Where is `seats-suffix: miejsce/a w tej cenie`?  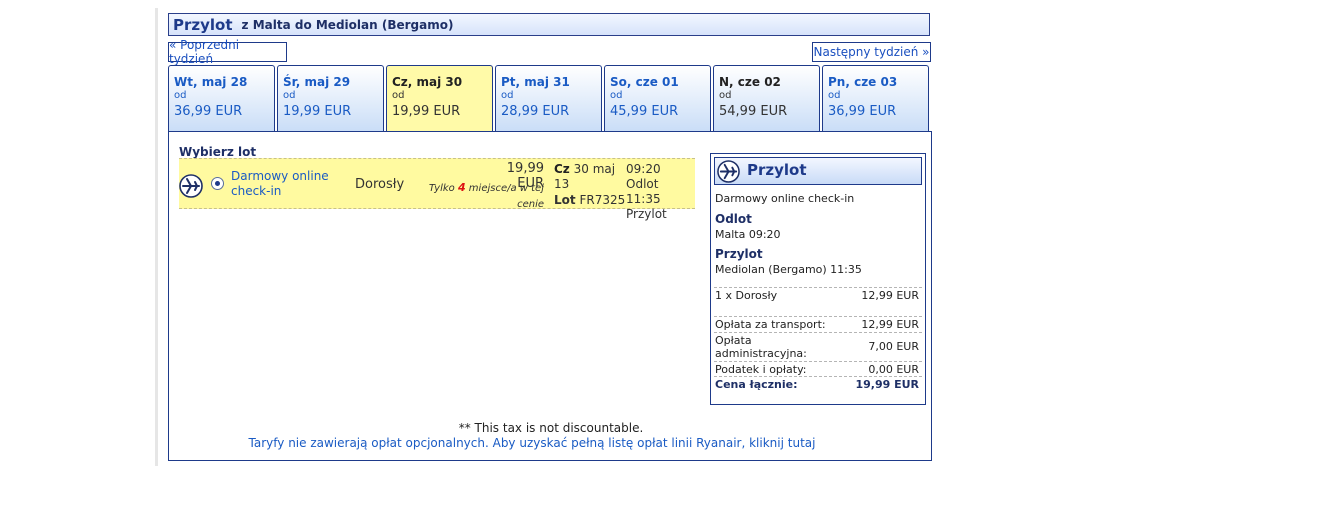
seats-suffix: miejsce/a w tej cenie is located at coordinates (506, 196).